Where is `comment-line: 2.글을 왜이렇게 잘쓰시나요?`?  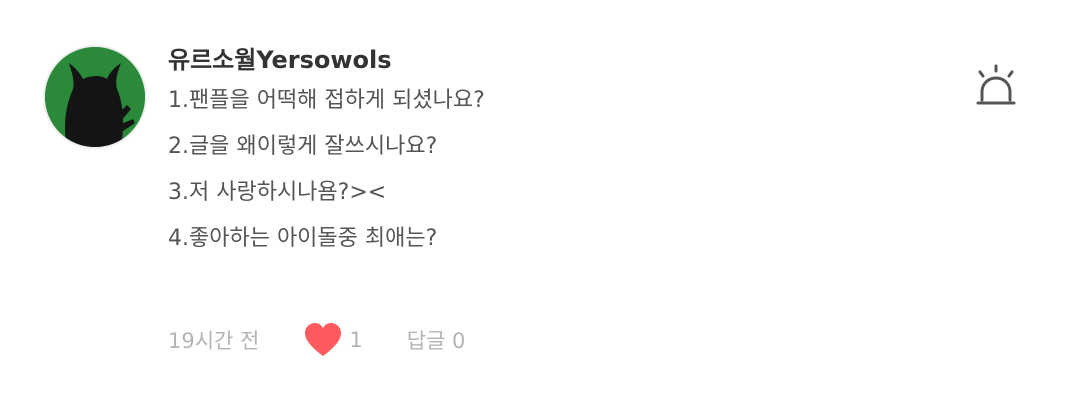
comment-line: 2.글을 왜이렇게 잘쓰시나요? is located at coordinates (303, 146).